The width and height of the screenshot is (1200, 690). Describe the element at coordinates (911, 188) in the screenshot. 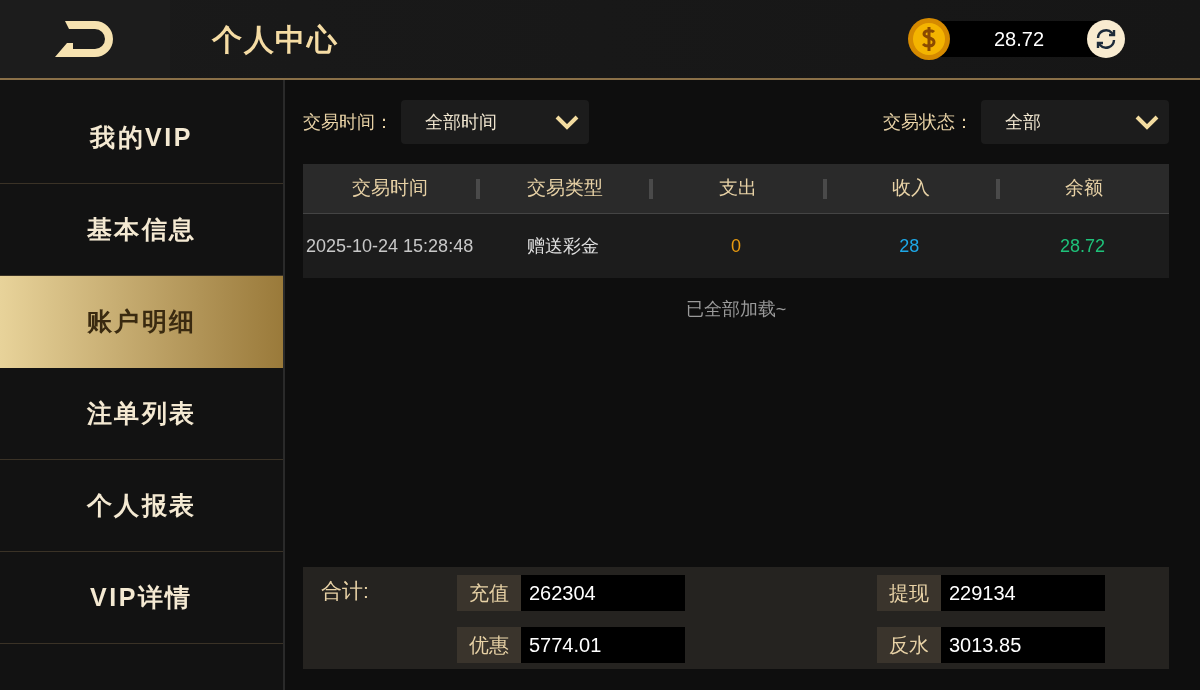

I see `column-header: 收入` at that location.